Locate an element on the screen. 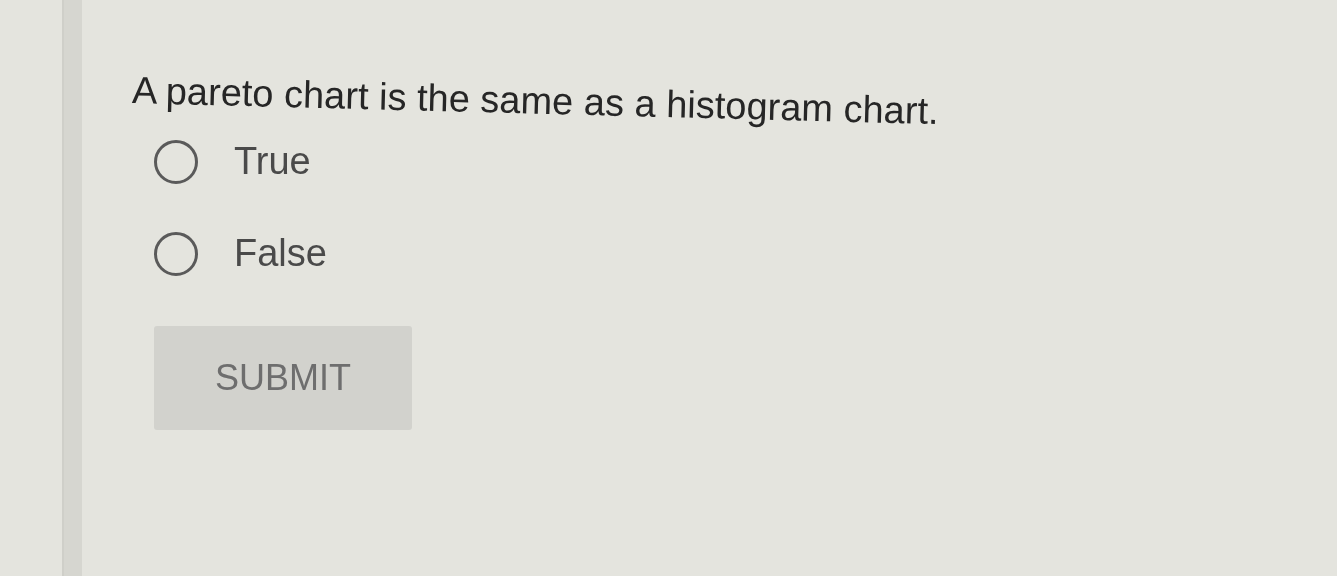  option-label: True is located at coordinates (272, 162).